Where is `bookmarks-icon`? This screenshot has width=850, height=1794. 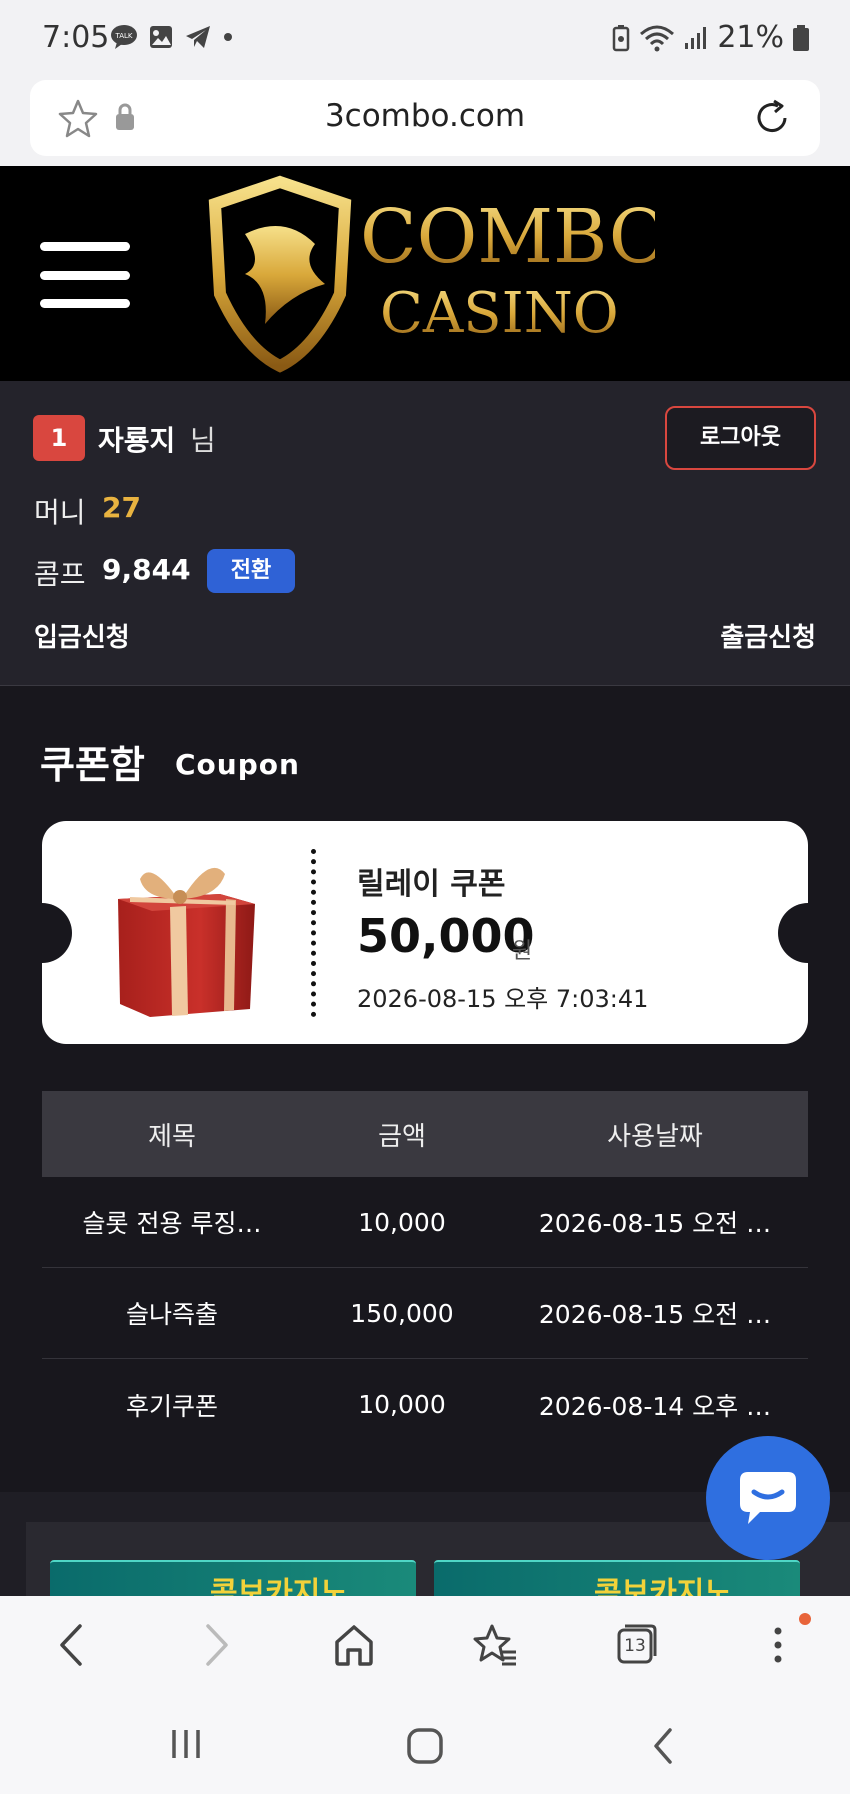
bookmarks-icon is located at coordinates (495, 1645).